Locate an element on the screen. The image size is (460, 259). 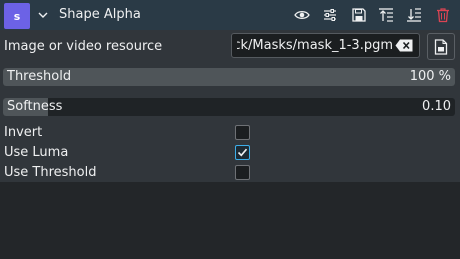
resource-path-input: ck/Masks/mask_1-3.pgm is located at coordinates (325, 45).